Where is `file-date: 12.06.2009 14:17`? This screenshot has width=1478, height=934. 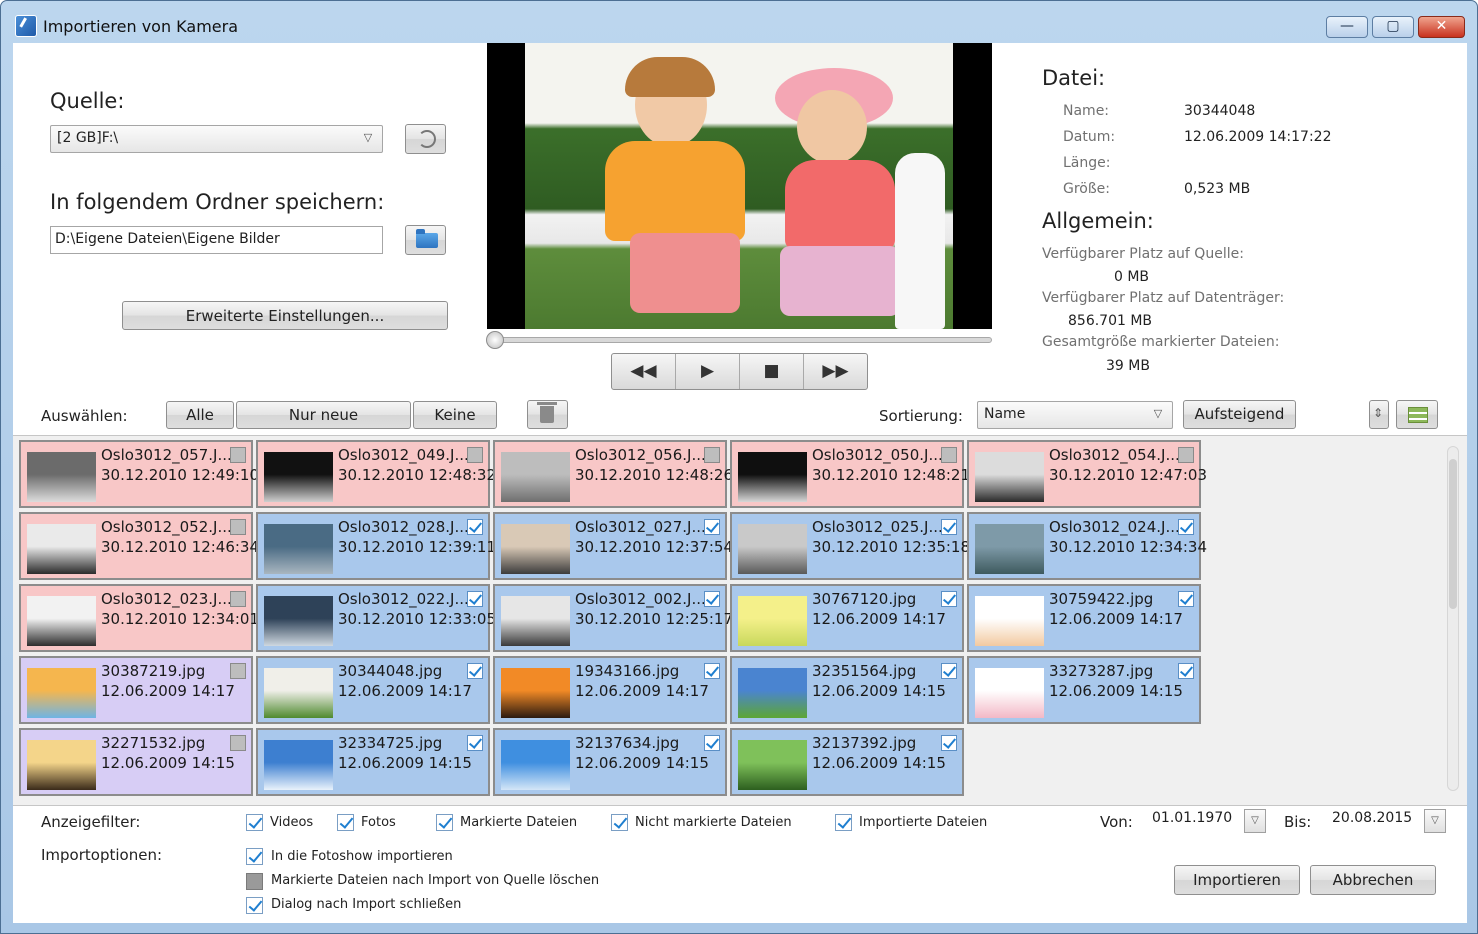
file-date: 12.06.2009 14:17 is located at coordinates (405, 691).